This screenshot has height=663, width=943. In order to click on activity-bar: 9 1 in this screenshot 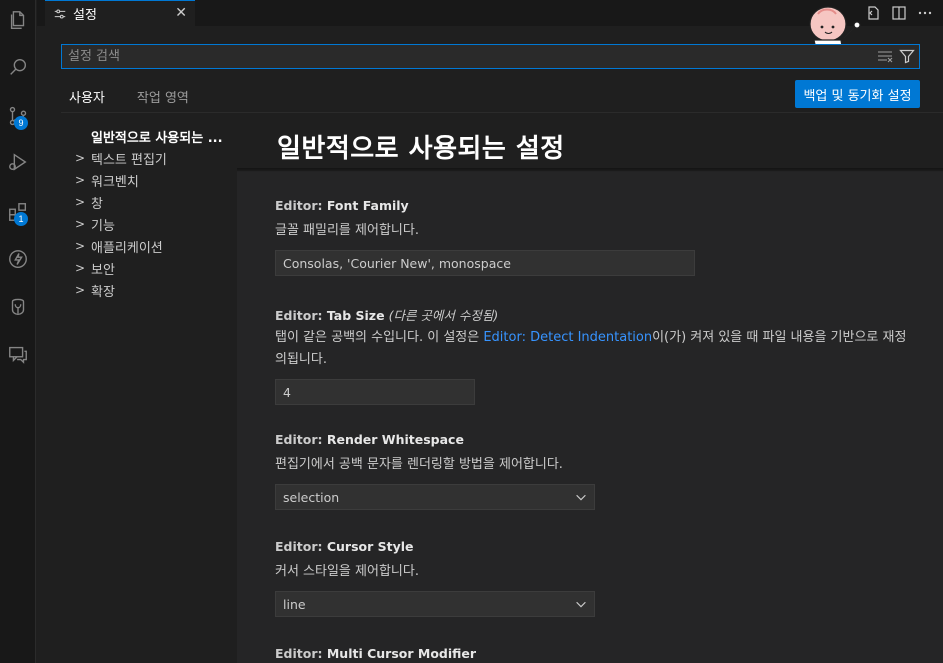, I will do `click(18, 331)`.